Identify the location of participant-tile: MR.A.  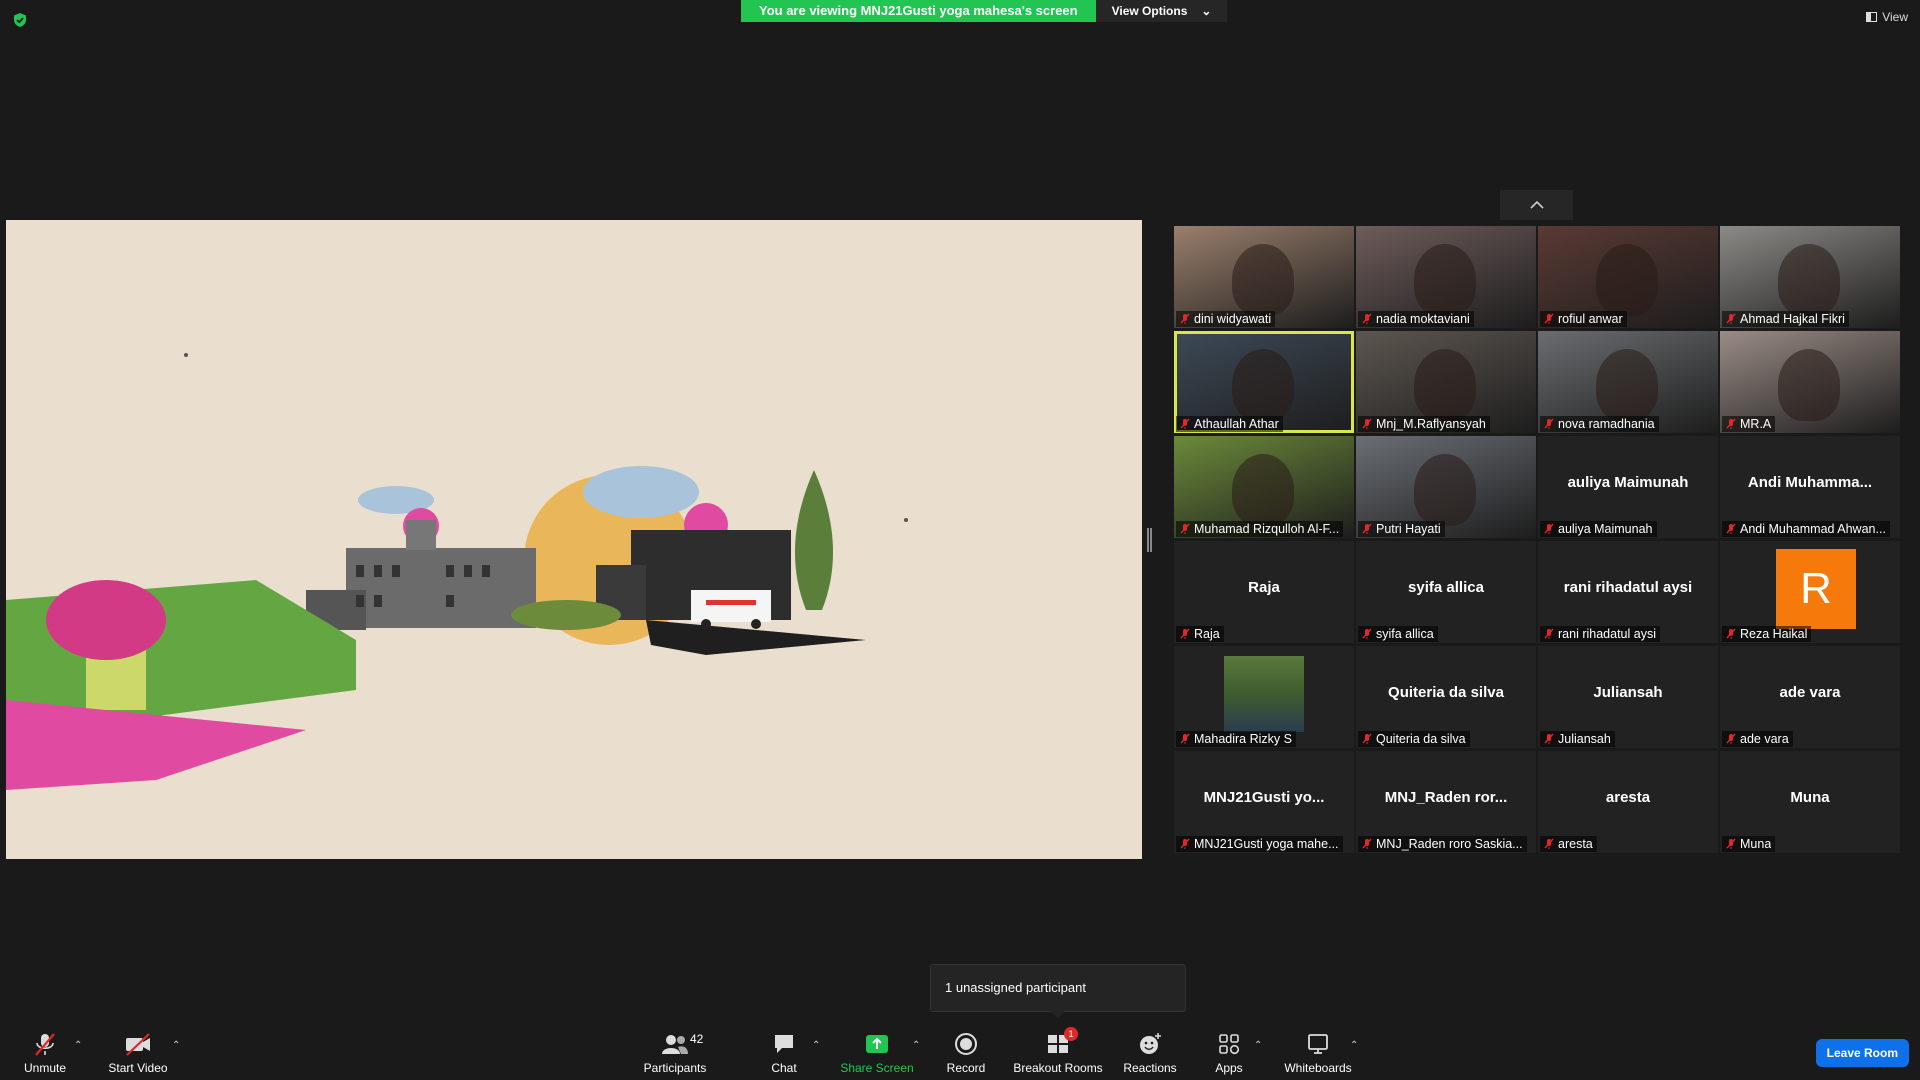
(1810, 382).